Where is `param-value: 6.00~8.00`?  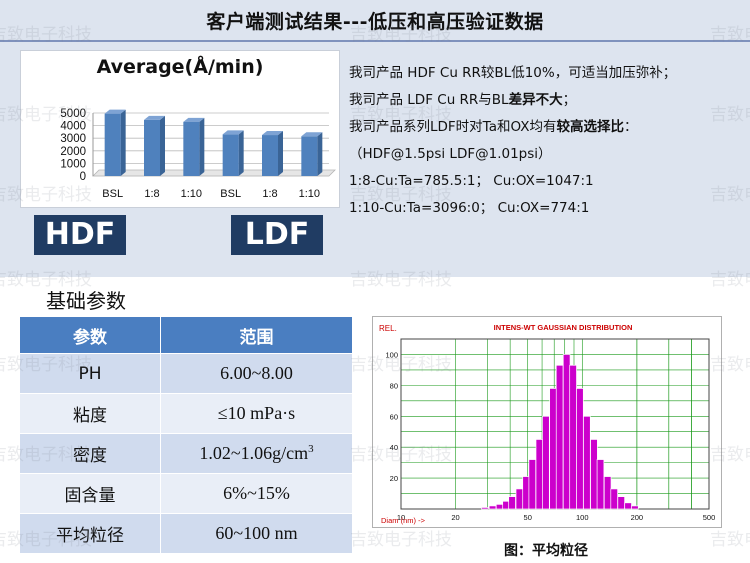
param-value: 6.00~8.00 is located at coordinates (256, 373).